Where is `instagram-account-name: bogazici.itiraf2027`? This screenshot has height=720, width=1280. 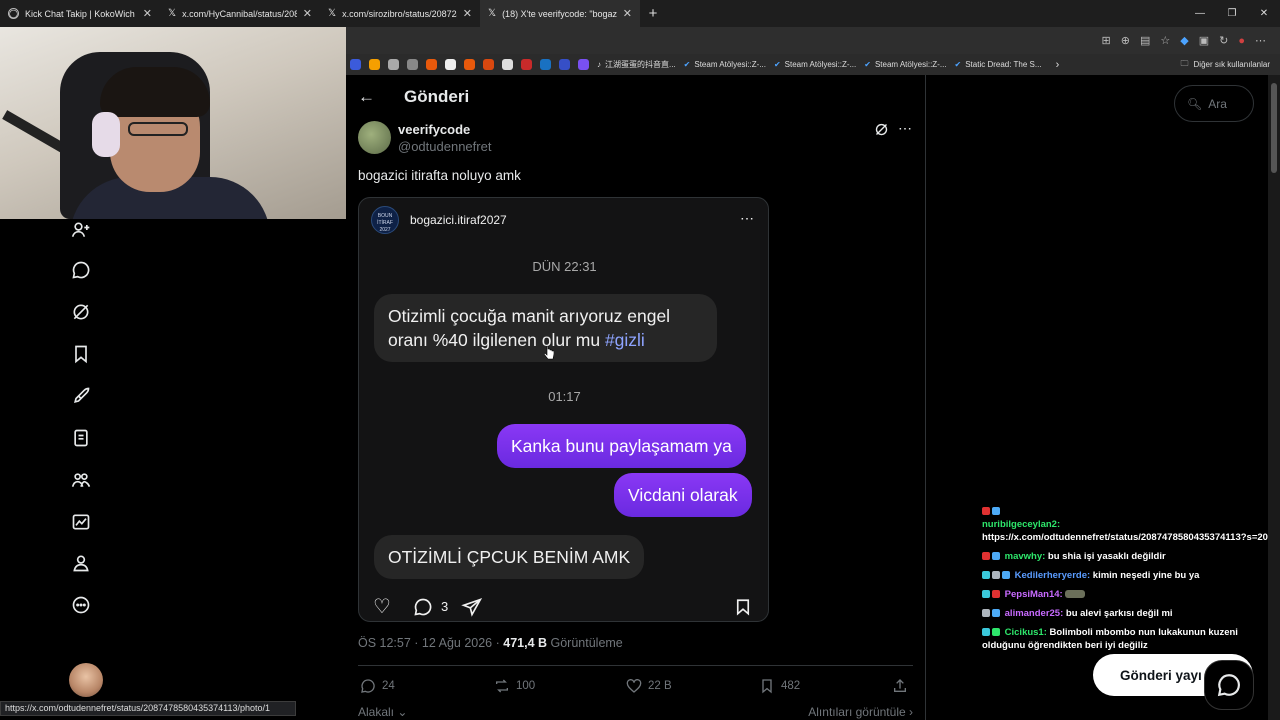 instagram-account-name: bogazici.itiraf2027 is located at coordinates (458, 220).